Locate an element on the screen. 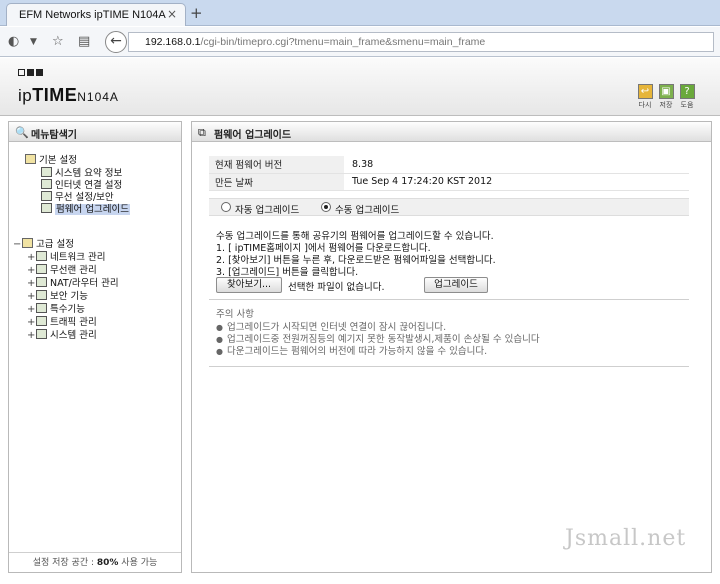 The height and width of the screenshot is (584, 720). help-button: ? 도움 is located at coordinates (687, 97).